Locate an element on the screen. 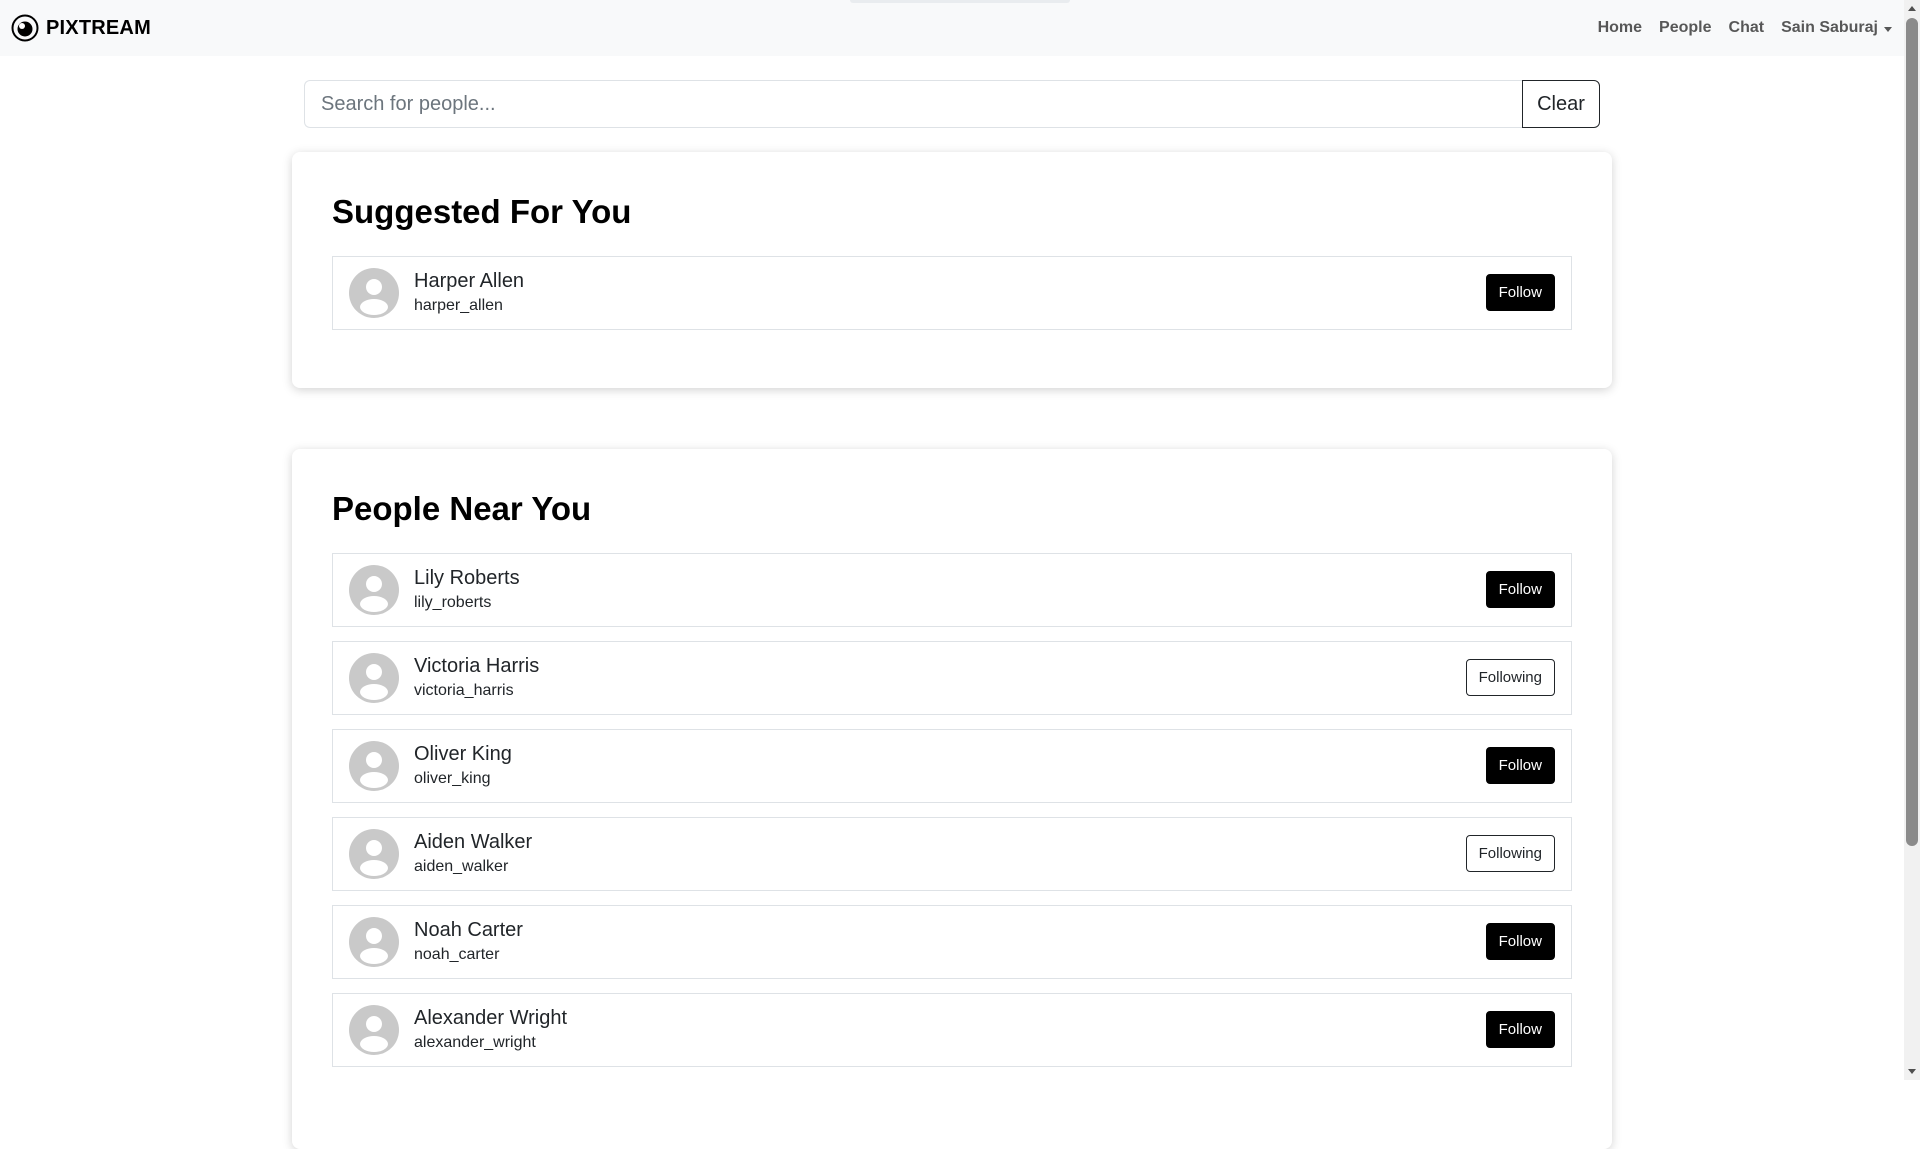 Image resolution: width=1920 pixels, height=1149 pixels. user-menu-label: Sain Saburaj is located at coordinates (1829, 27).